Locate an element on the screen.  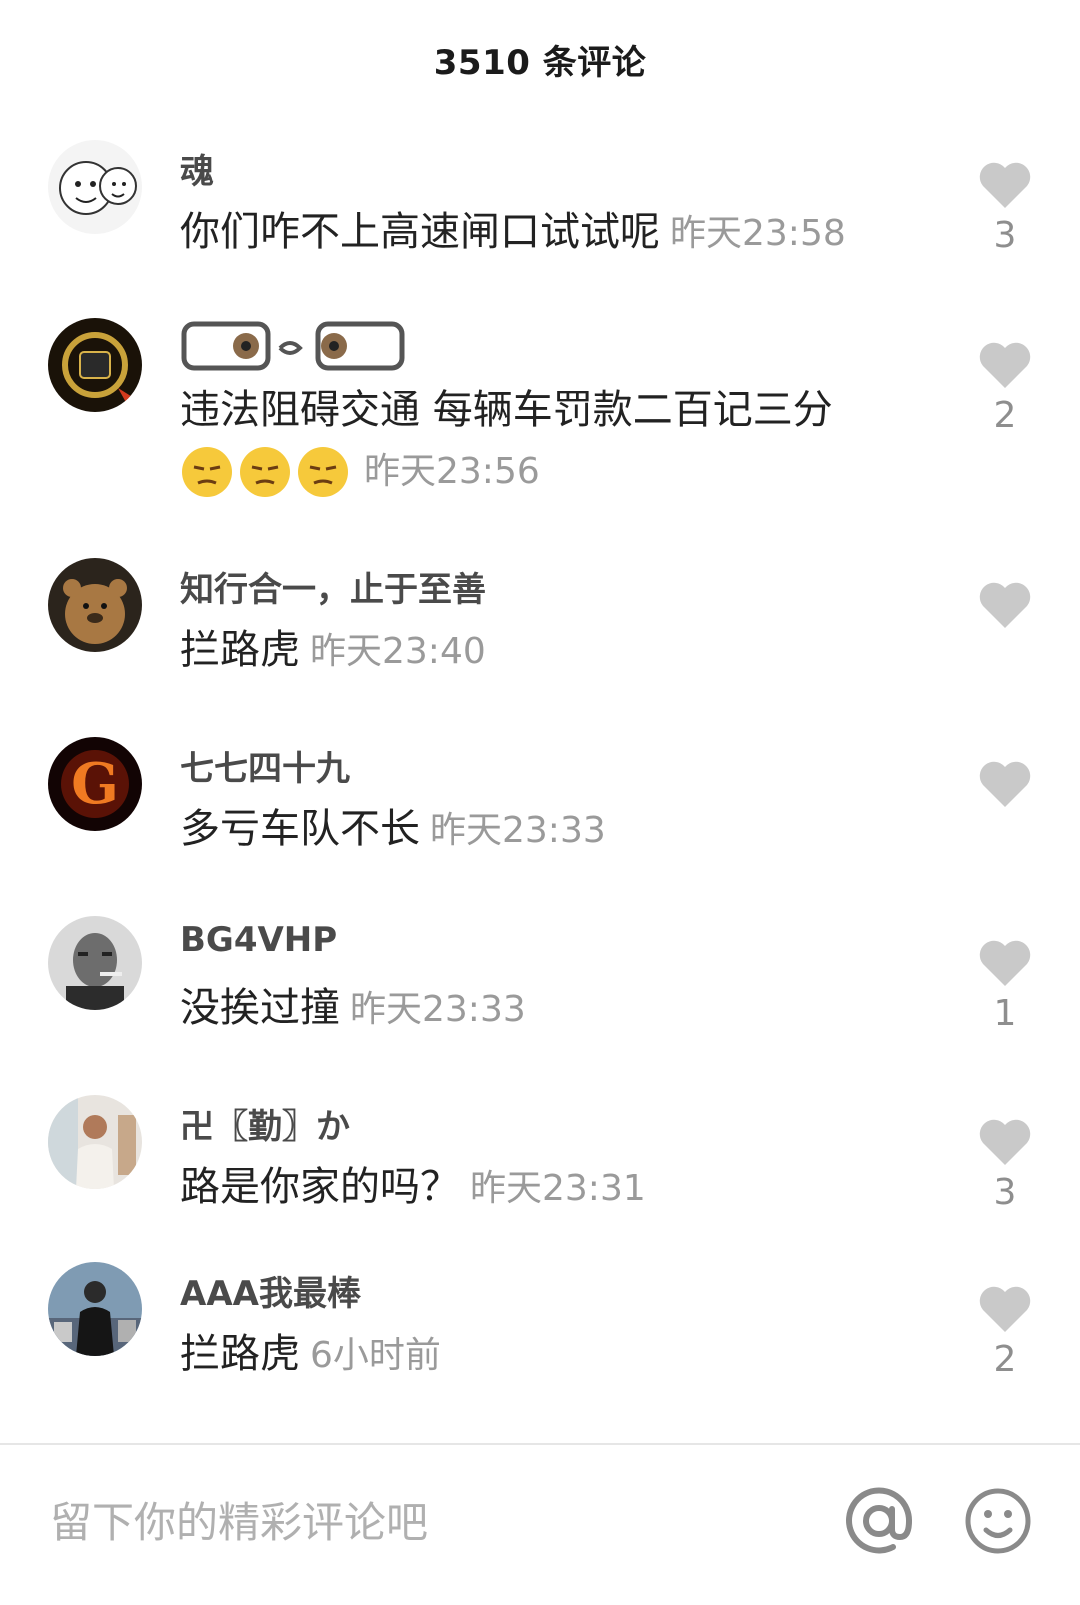
comment-body: 拦路虎 昨天23:40 is located at coordinates (560, 651).